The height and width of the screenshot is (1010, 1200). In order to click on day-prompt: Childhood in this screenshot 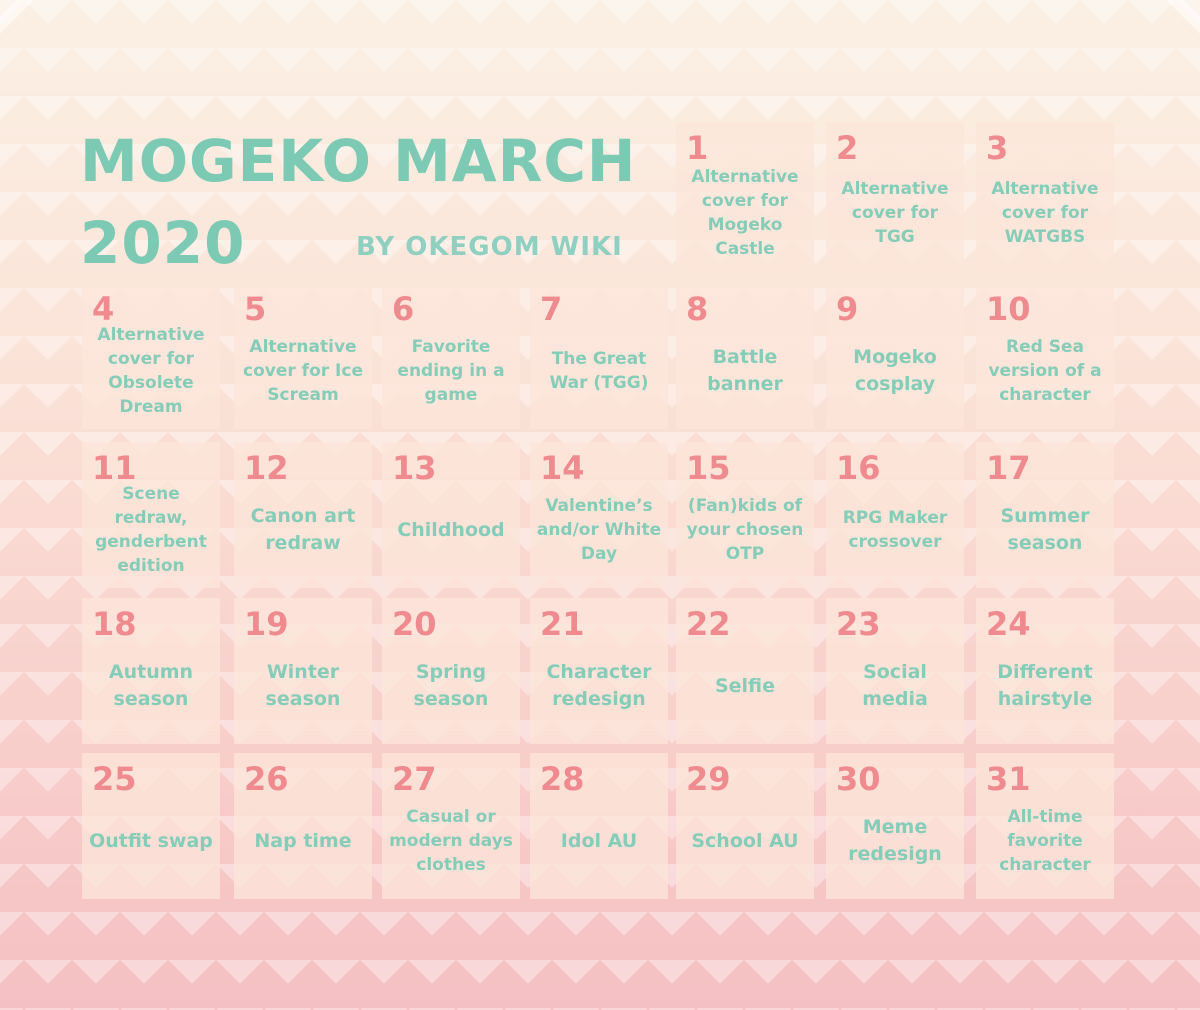, I will do `click(451, 530)`.